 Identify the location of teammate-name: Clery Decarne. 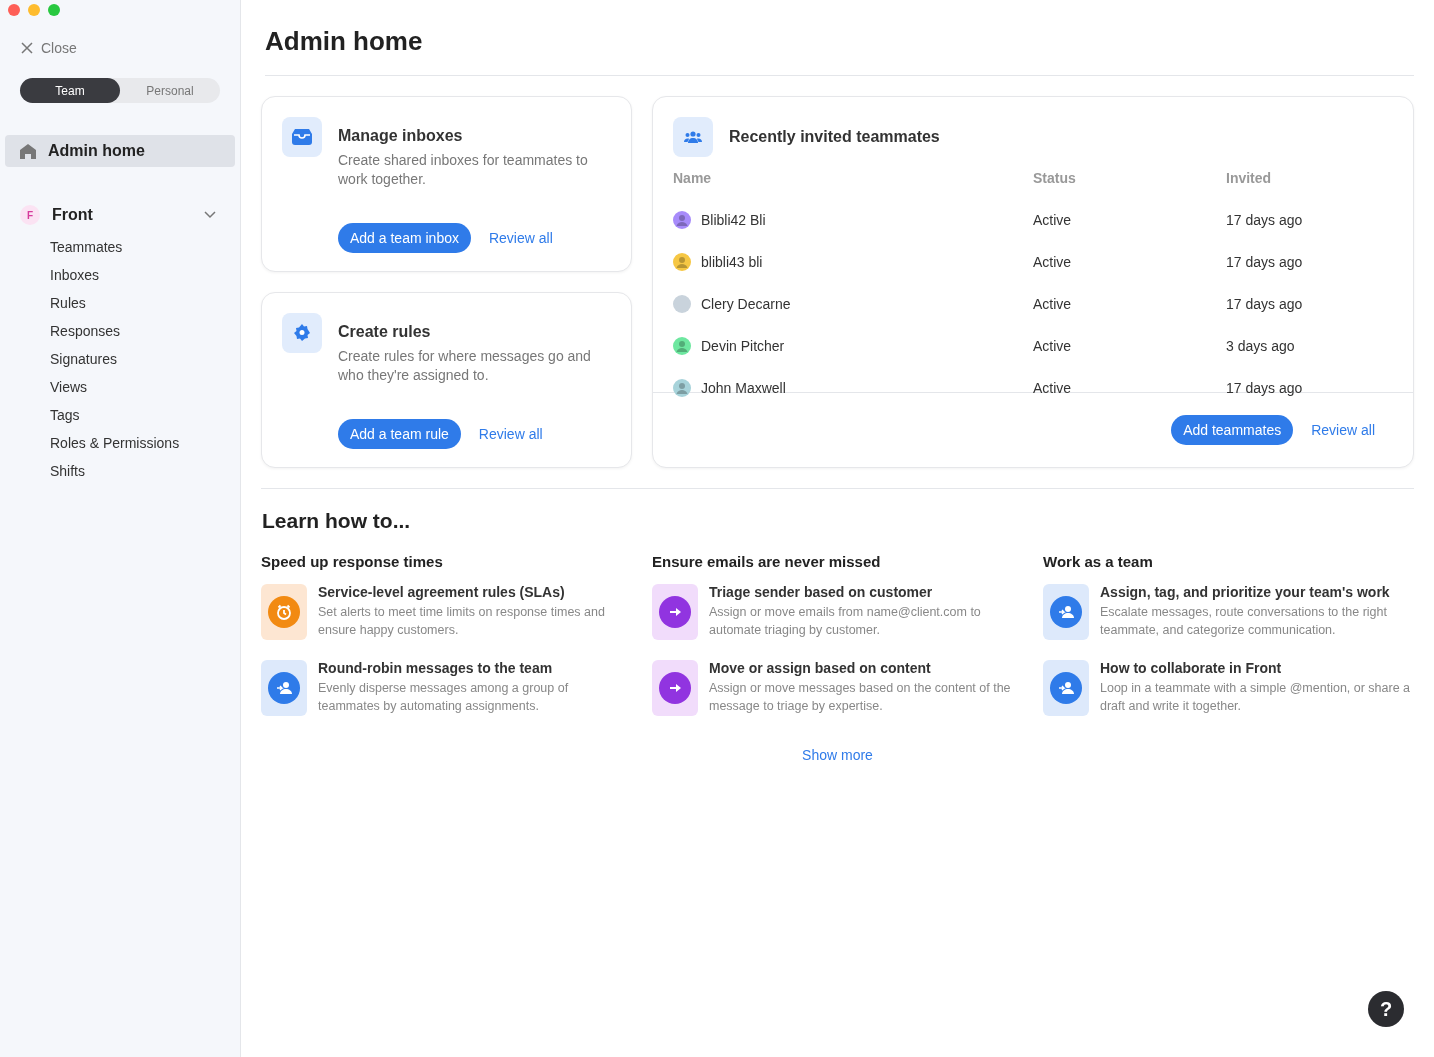
(746, 304).